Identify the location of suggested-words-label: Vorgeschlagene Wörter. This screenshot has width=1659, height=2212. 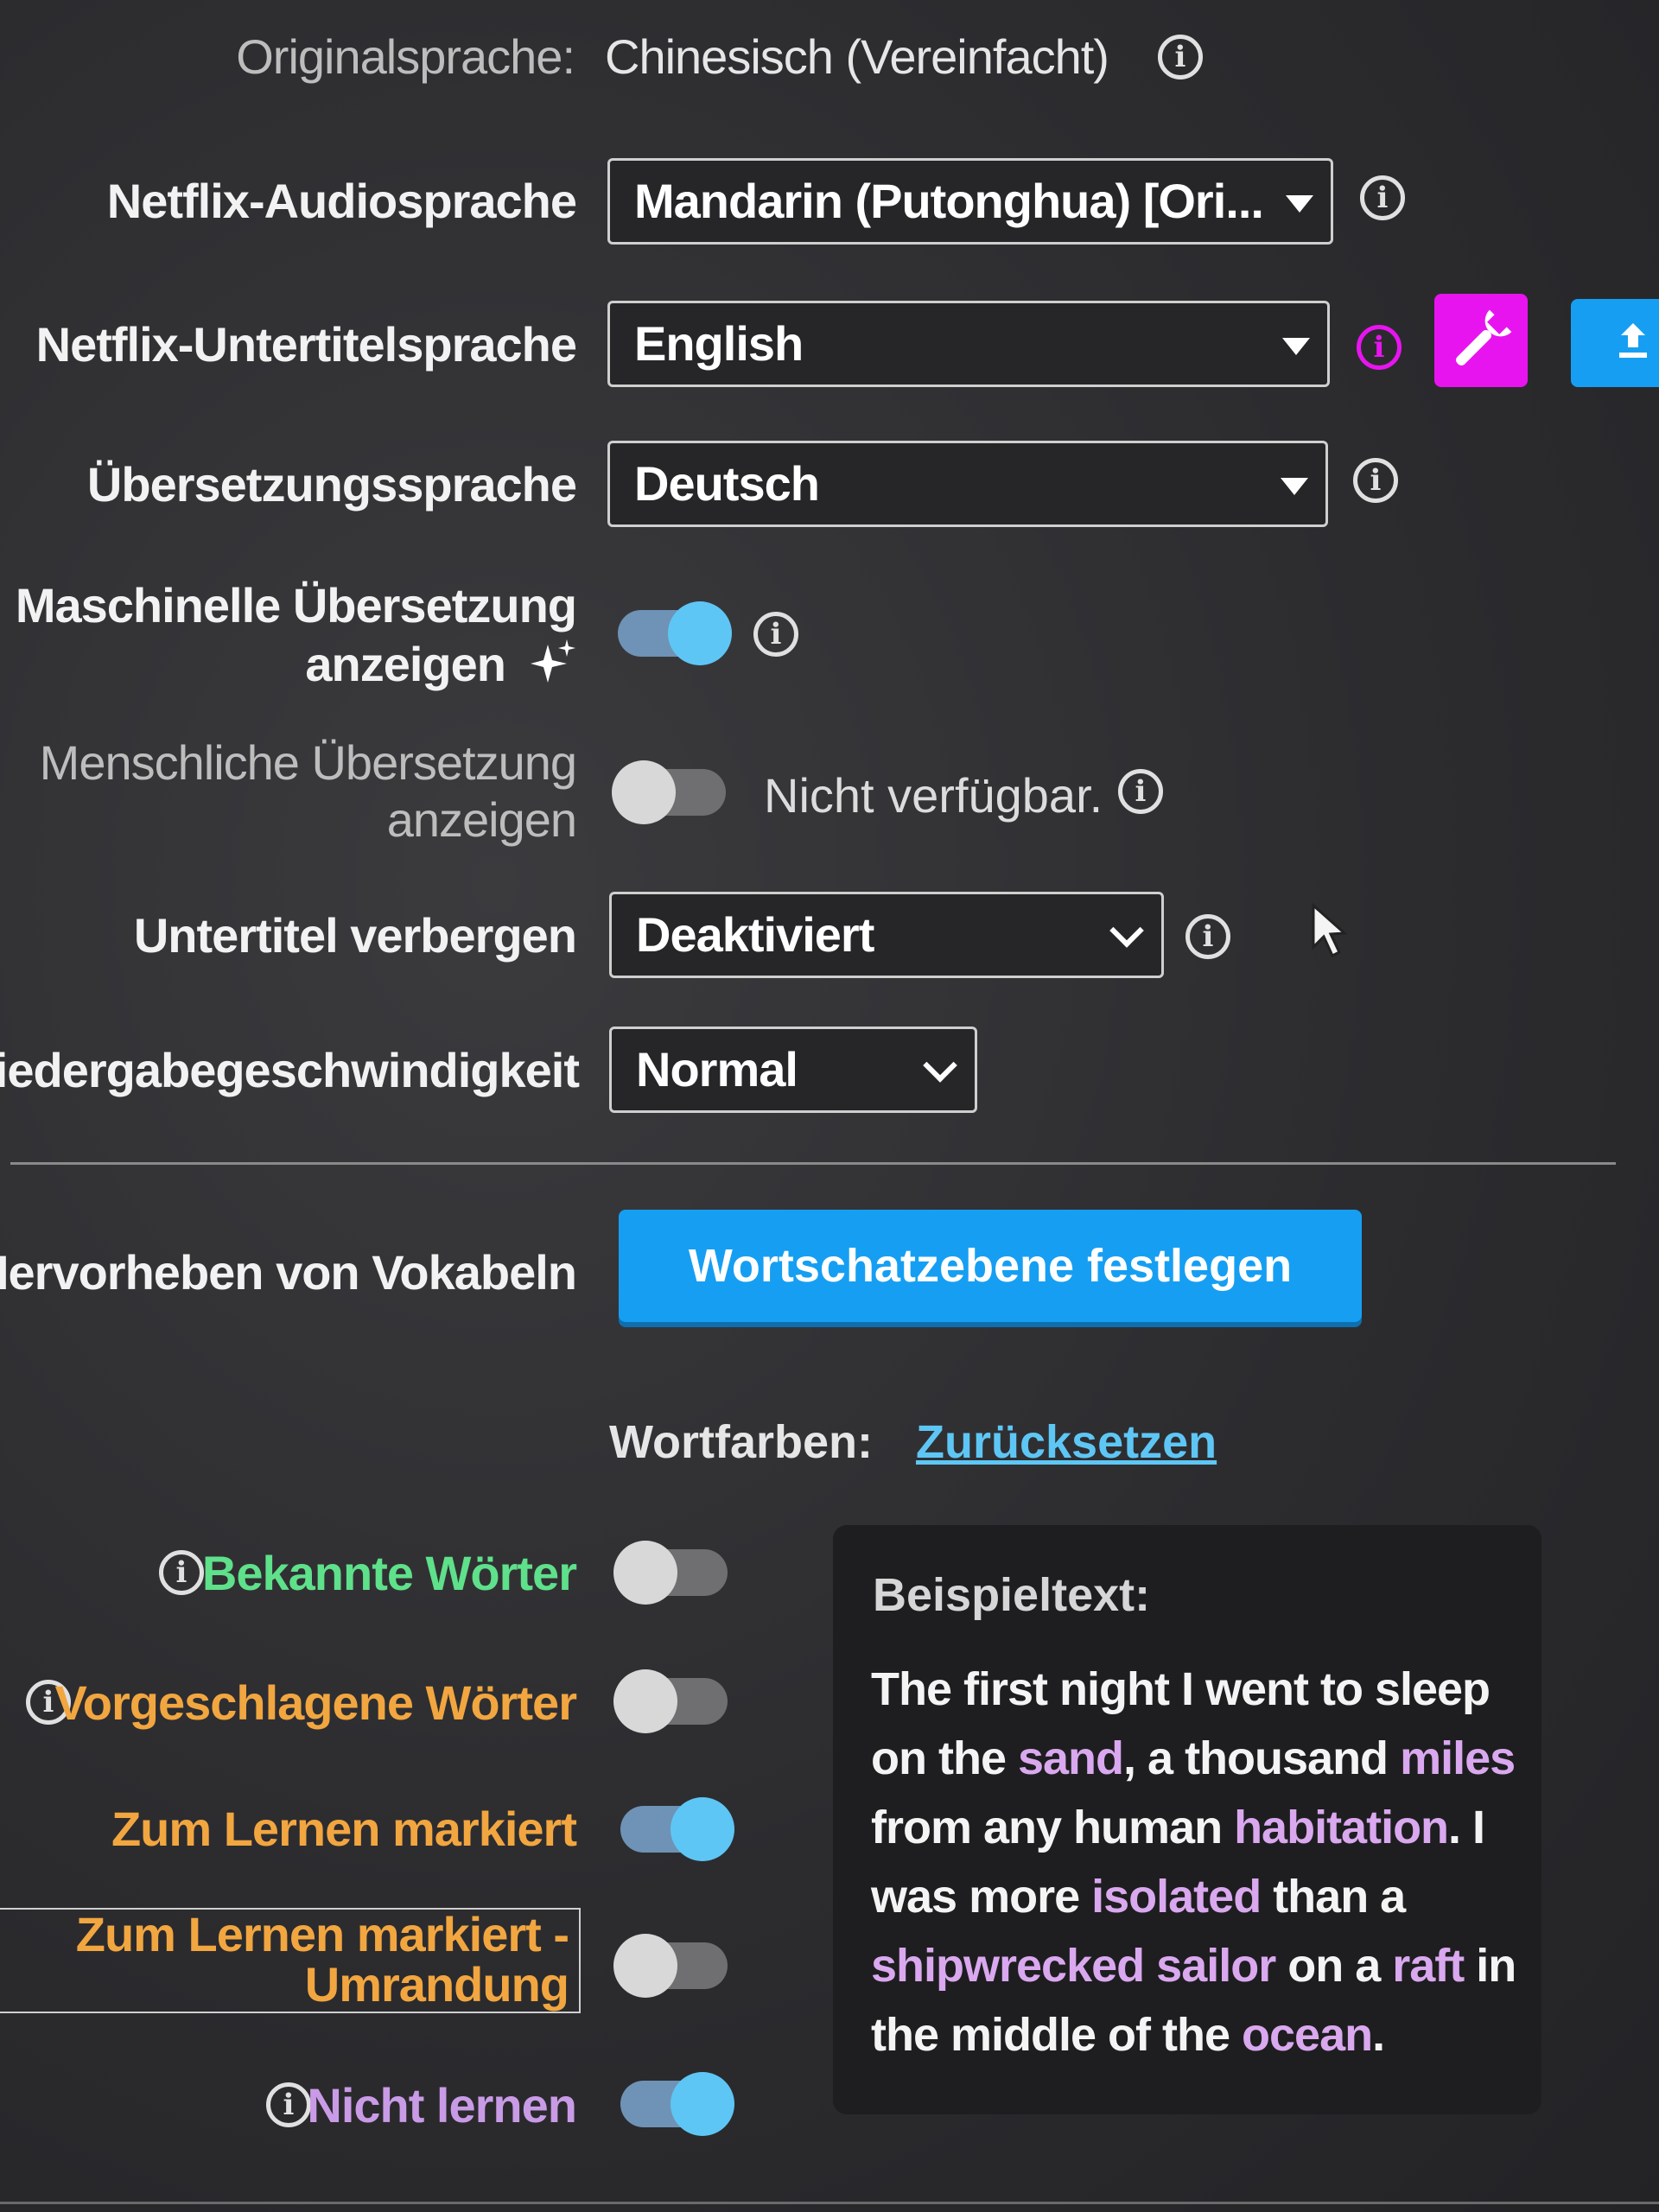
(315, 1702).